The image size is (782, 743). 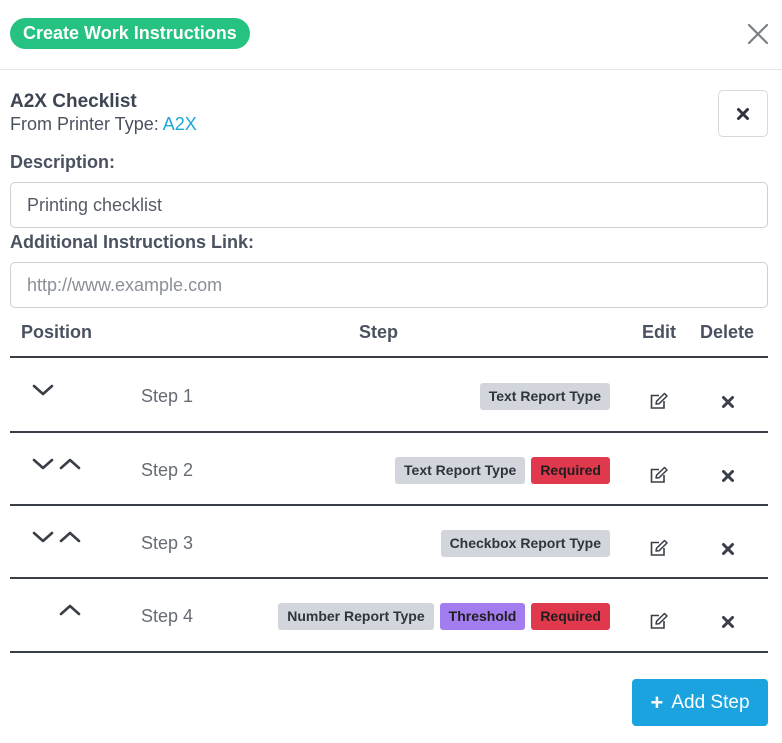 I want to click on column-header-position: Position, so click(x=56, y=332).